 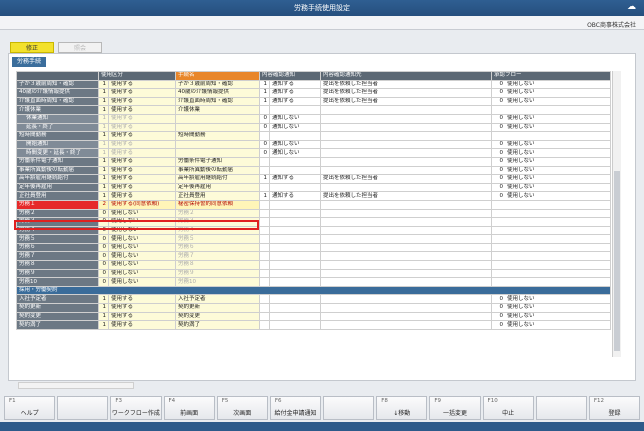 I want to click on procedure-name-cell: 正社員登用, so click(x=218, y=196).